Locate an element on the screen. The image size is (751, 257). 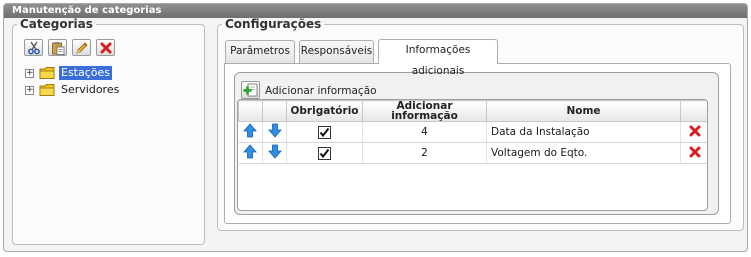
clipboard-icon is located at coordinates (58, 48).